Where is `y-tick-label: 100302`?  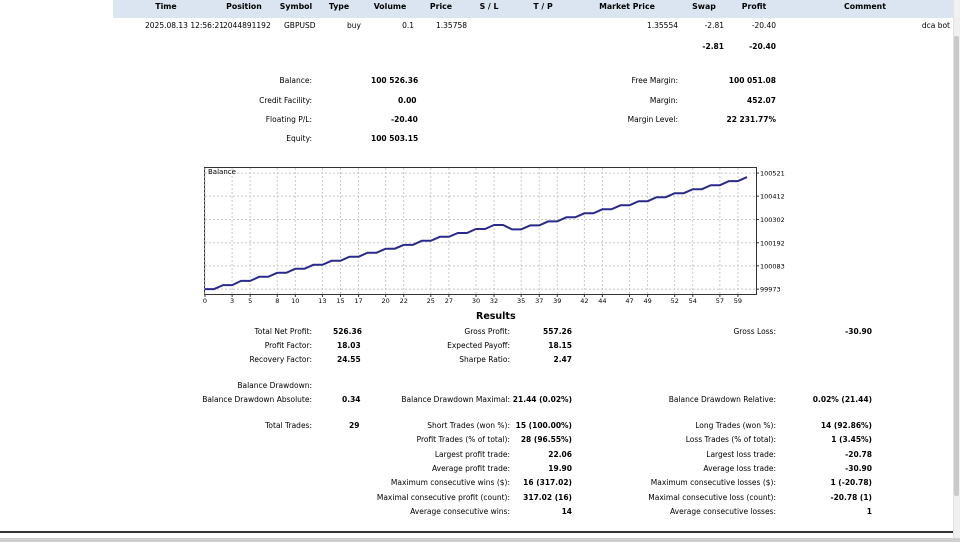 y-tick-label: 100302 is located at coordinates (772, 220).